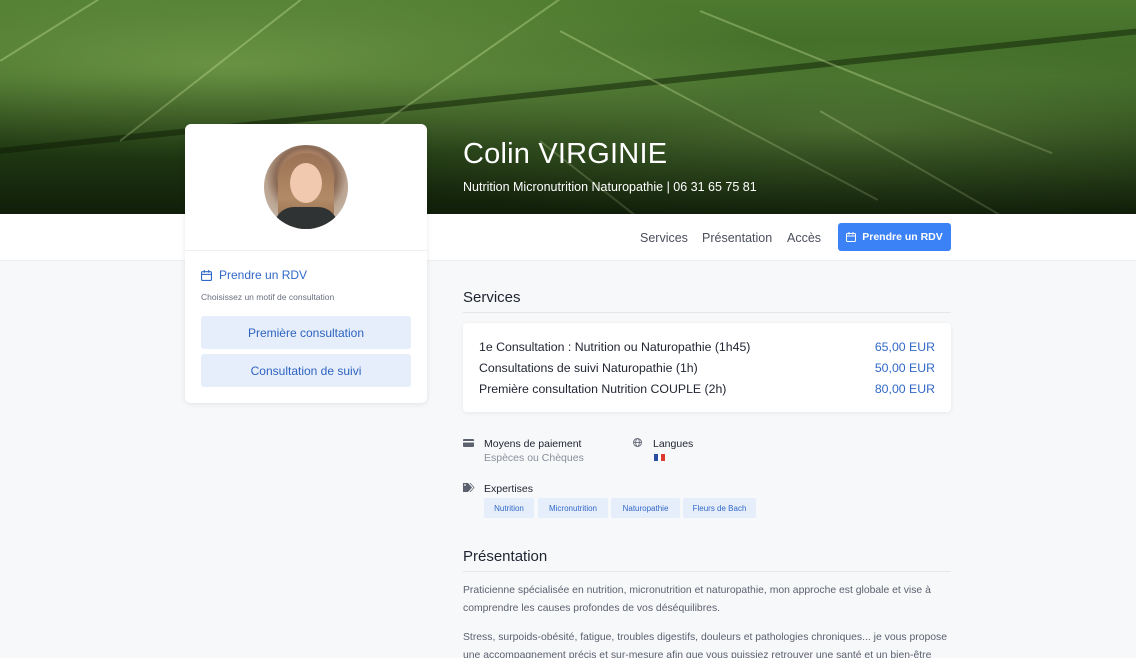 The image size is (1136, 658). Describe the element at coordinates (904, 368) in the screenshot. I see `service-price: 50,00 EUR` at that location.